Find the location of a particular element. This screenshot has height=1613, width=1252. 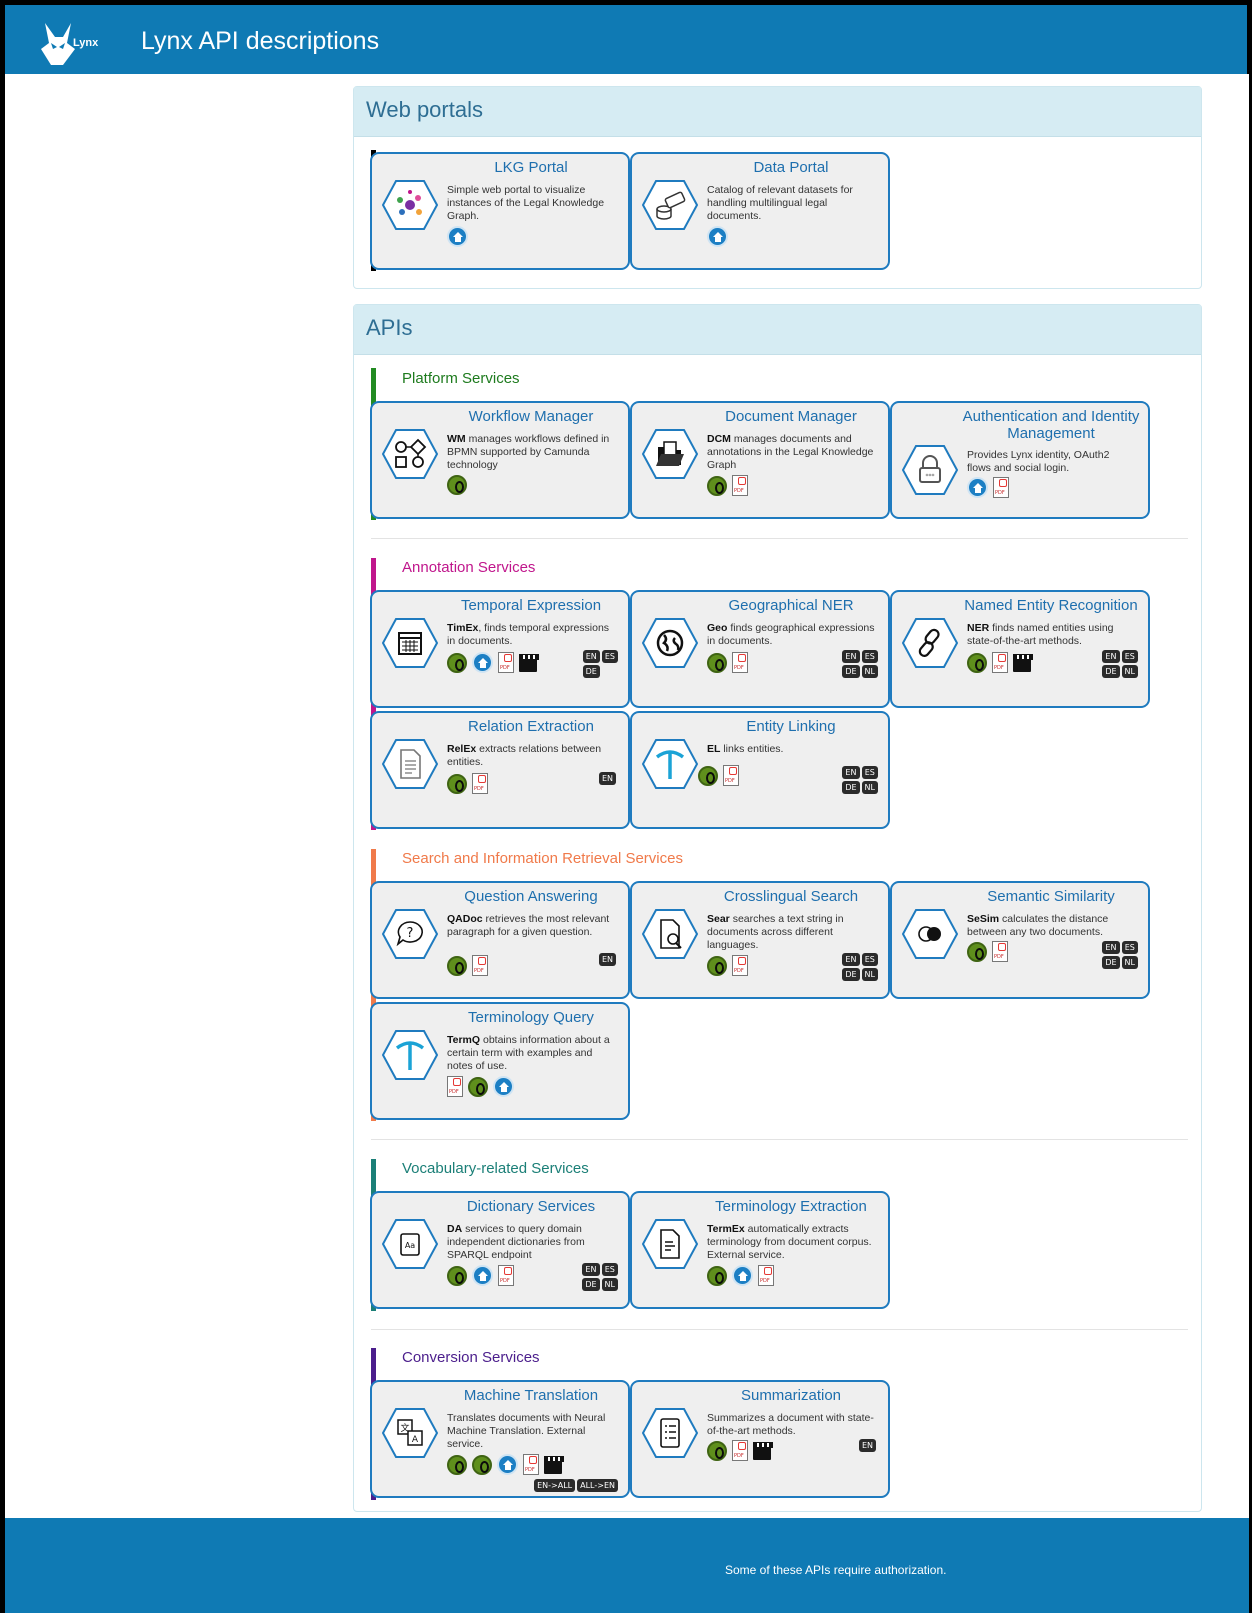

card-title: Temporal Expression is located at coordinates (500, 603).